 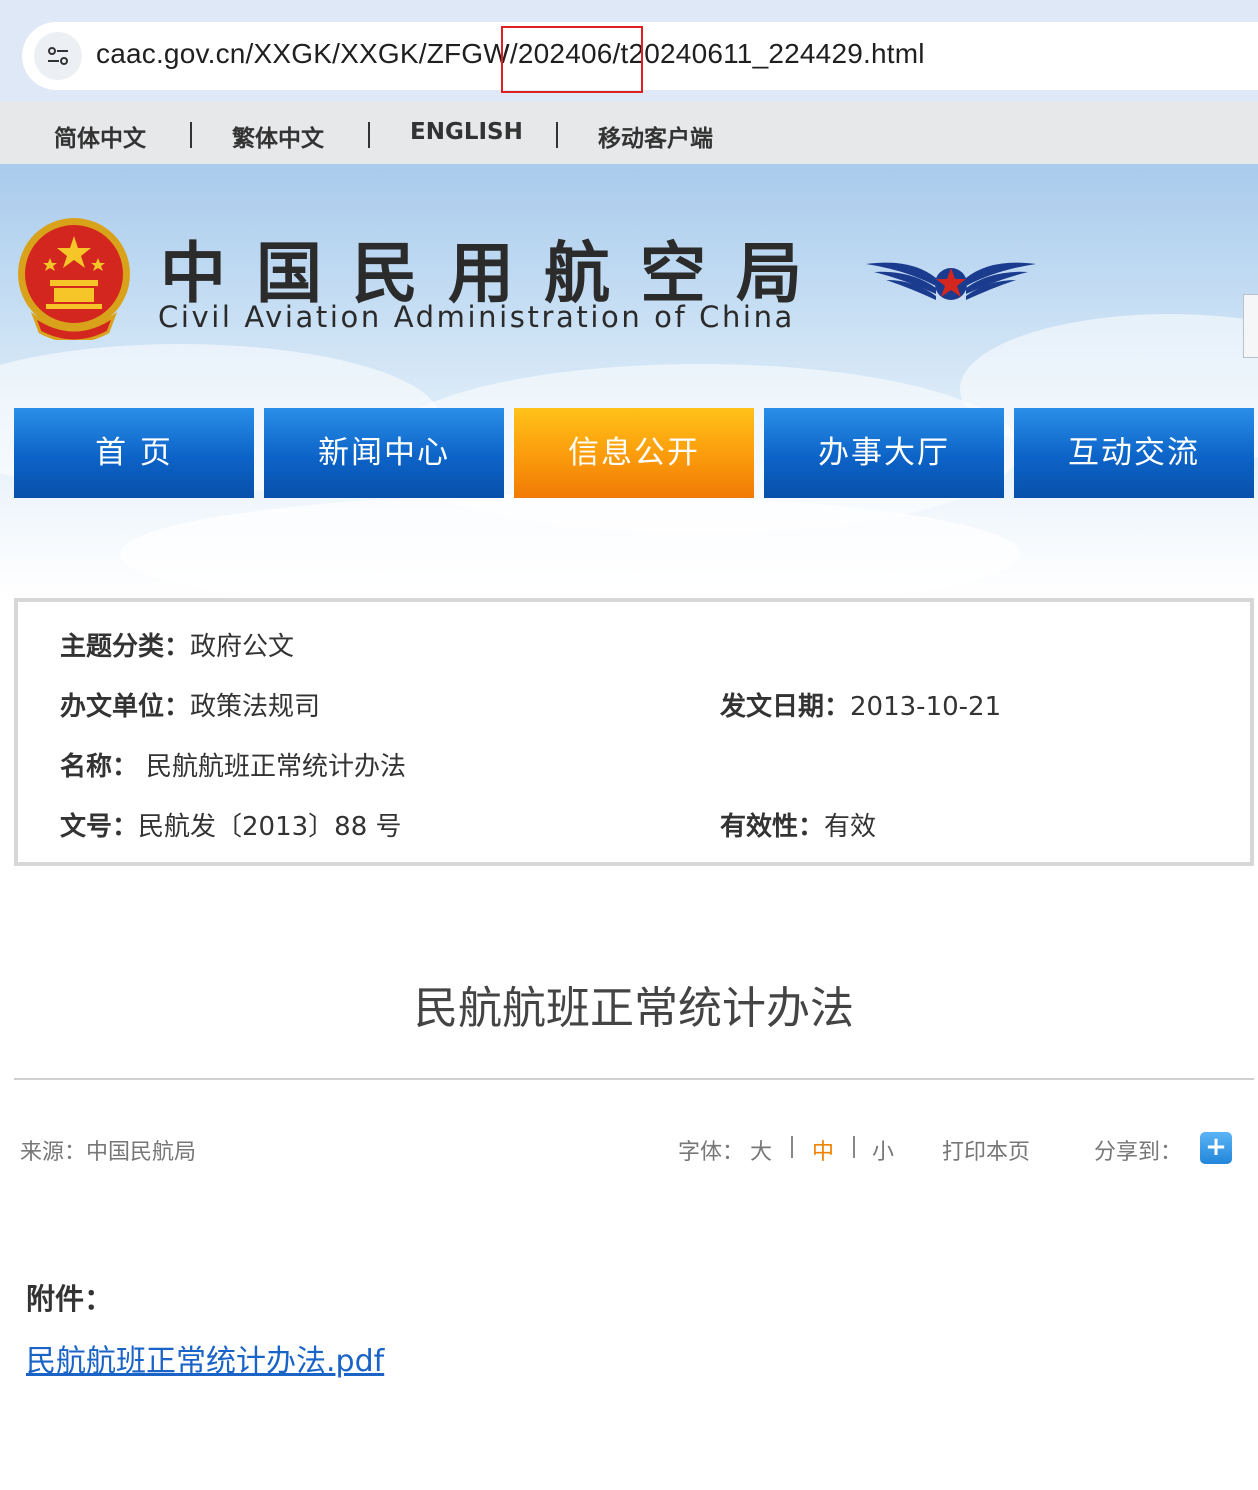 I want to click on topic-value: 政府公文, so click(x=242, y=647).